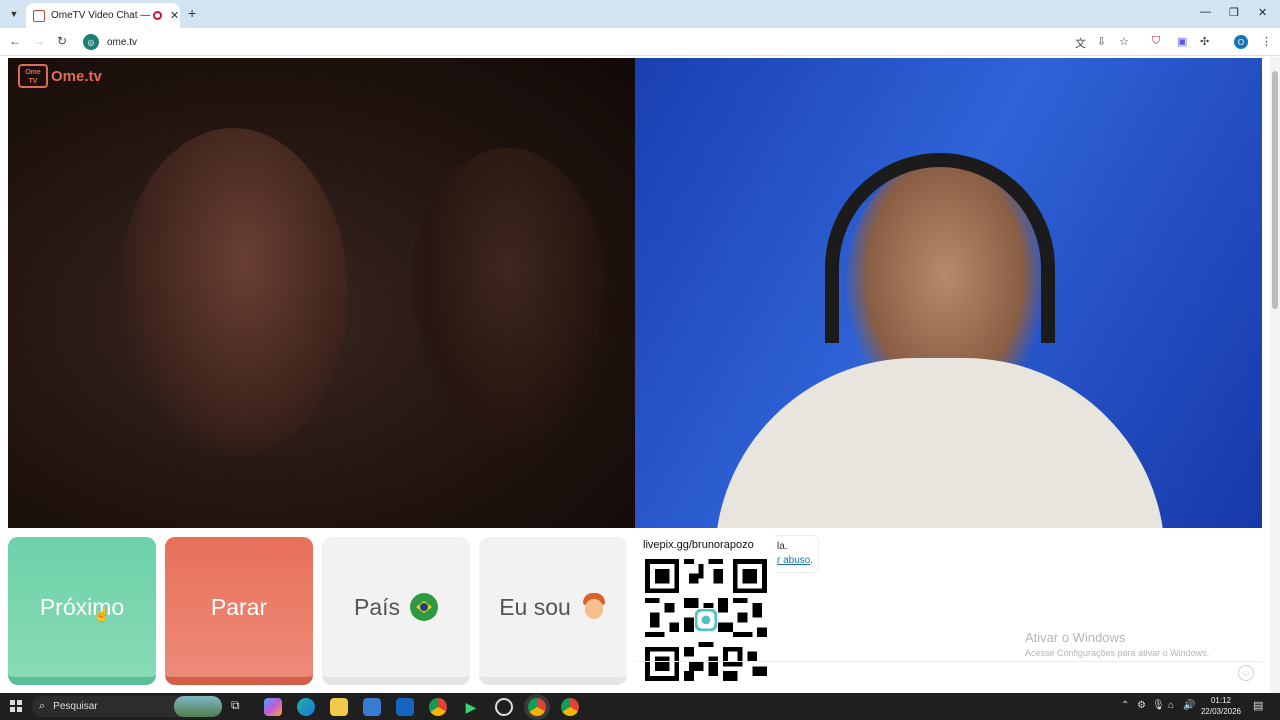 The image size is (1280, 720). I want to click on next-button: Próximo, so click(82, 611).